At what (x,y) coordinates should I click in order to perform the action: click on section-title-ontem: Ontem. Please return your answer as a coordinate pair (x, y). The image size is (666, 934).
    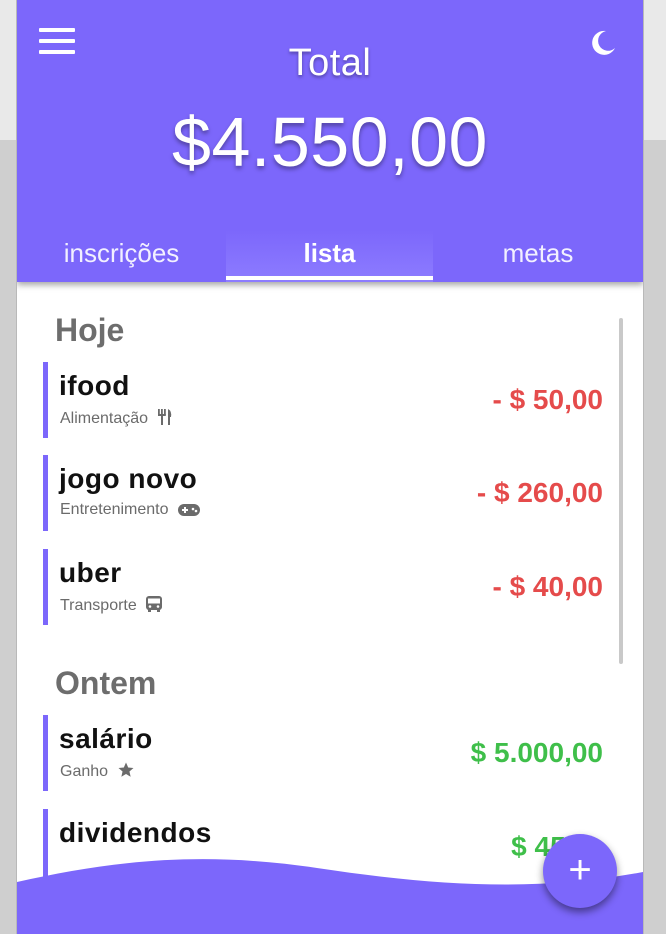
    Looking at the image, I should click on (106, 683).